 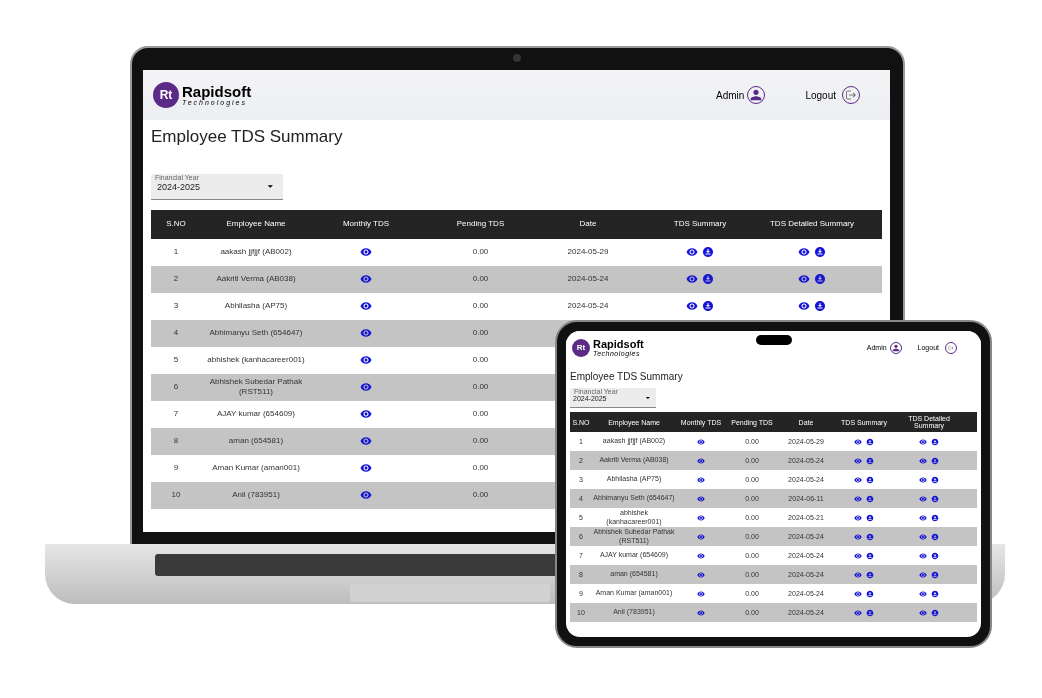 What do you see at coordinates (176, 333) in the screenshot?
I see `table-cell-text: 4` at bounding box center [176, 333].